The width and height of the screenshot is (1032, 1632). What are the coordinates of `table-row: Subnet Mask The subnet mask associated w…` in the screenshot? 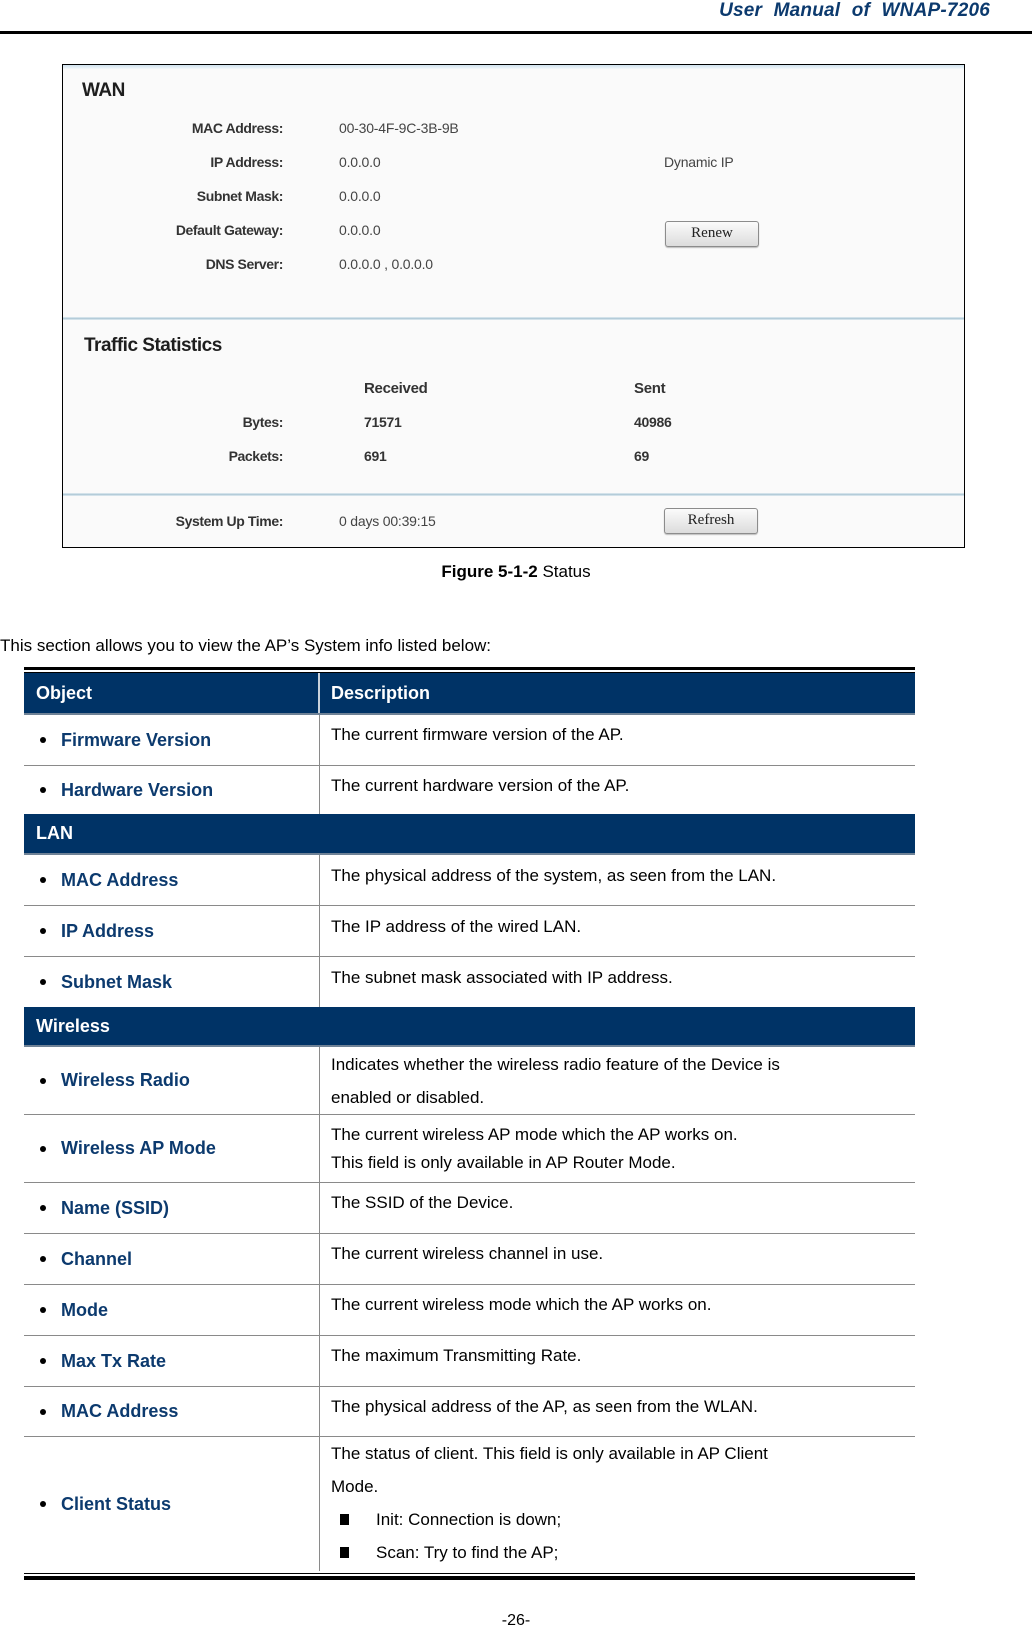 It's located at (469, 982).